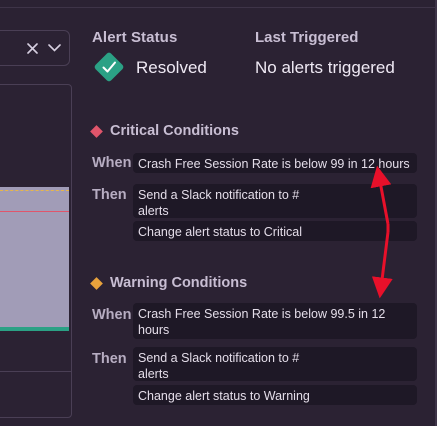 This screenshot has height=426, width=437. What do you see at coordinates (382, 265) in the screenshot?
I see `arrow-to-warning` at bounding box center [382, 265].